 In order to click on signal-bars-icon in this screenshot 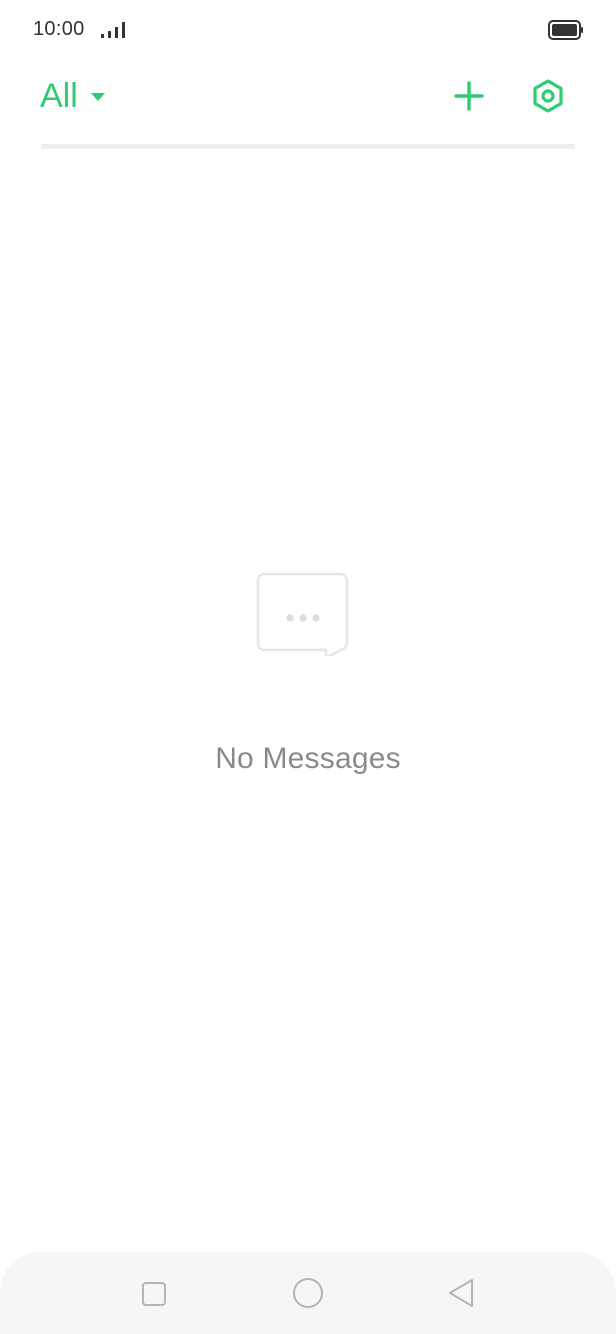, I will do `click(113, 30)`.